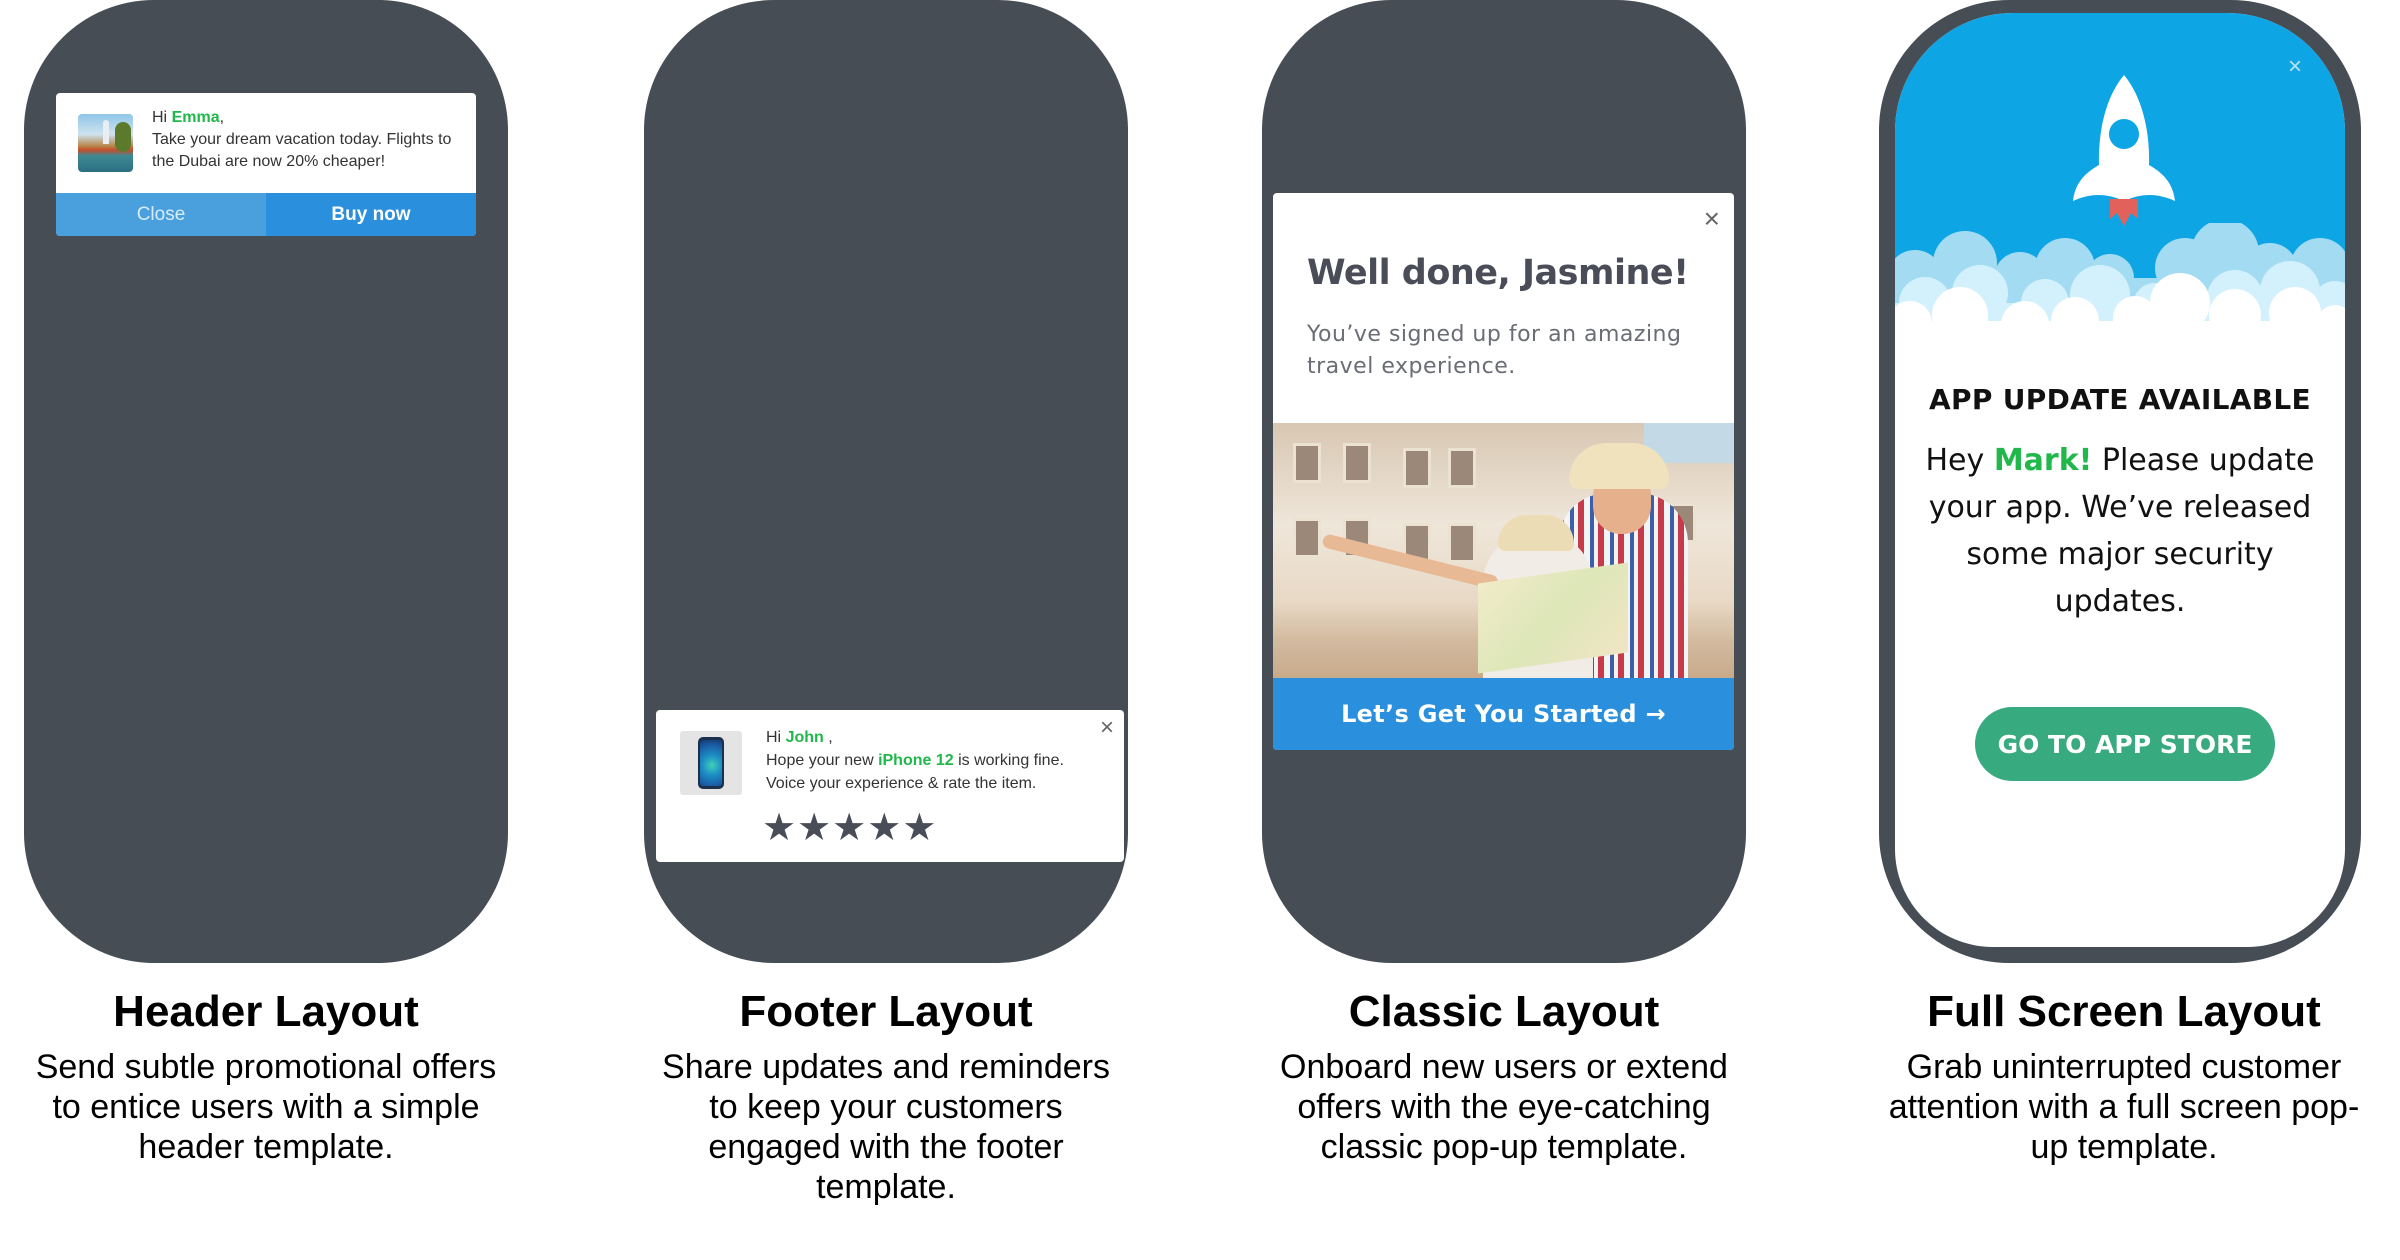 The height and width of the screenshot is (1260, 2400). What do you see at coordinates (2124, 1011) in the screenshot?
I see `card-title: Full Screen Layout` at bounding box center [2124, 1011].